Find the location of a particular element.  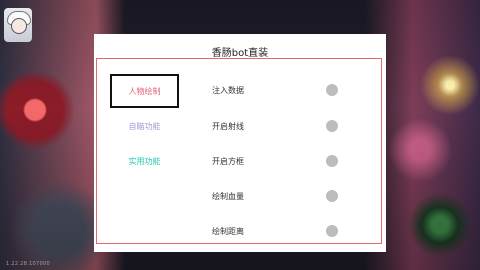

option-row-box: 开启方框 is located at coordinates (277, 161).